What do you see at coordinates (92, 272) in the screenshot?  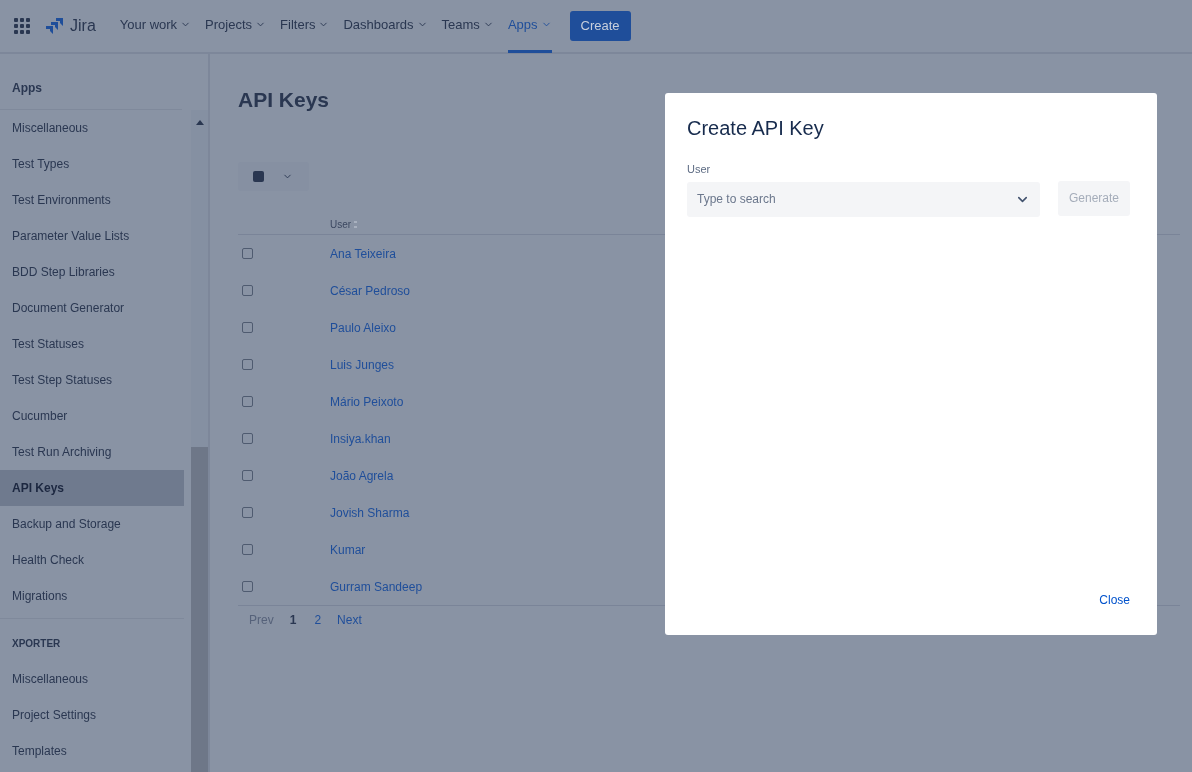 I see `sidebar-item: BDD Step Libraries` at bounding box center [92, 272].